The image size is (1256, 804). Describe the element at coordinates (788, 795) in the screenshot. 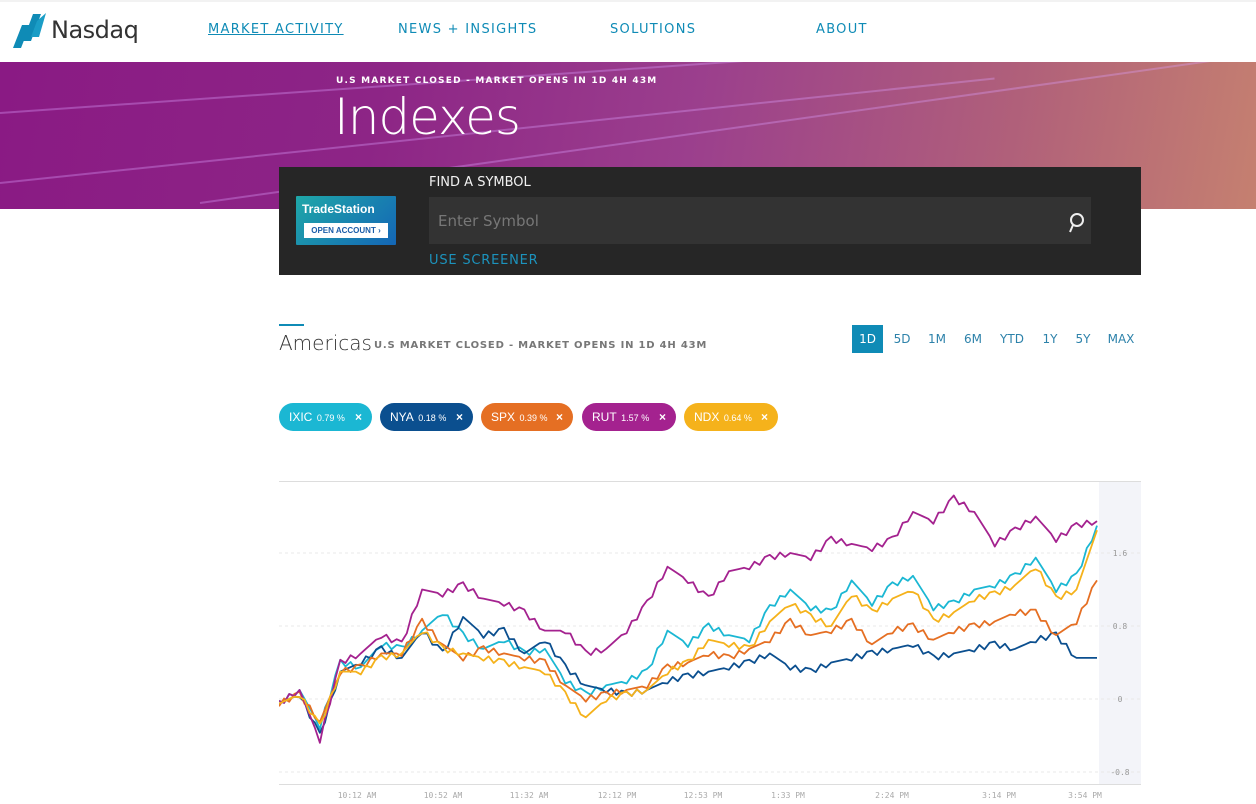

I see `x-tick-label: 1:33 PM` at that location.